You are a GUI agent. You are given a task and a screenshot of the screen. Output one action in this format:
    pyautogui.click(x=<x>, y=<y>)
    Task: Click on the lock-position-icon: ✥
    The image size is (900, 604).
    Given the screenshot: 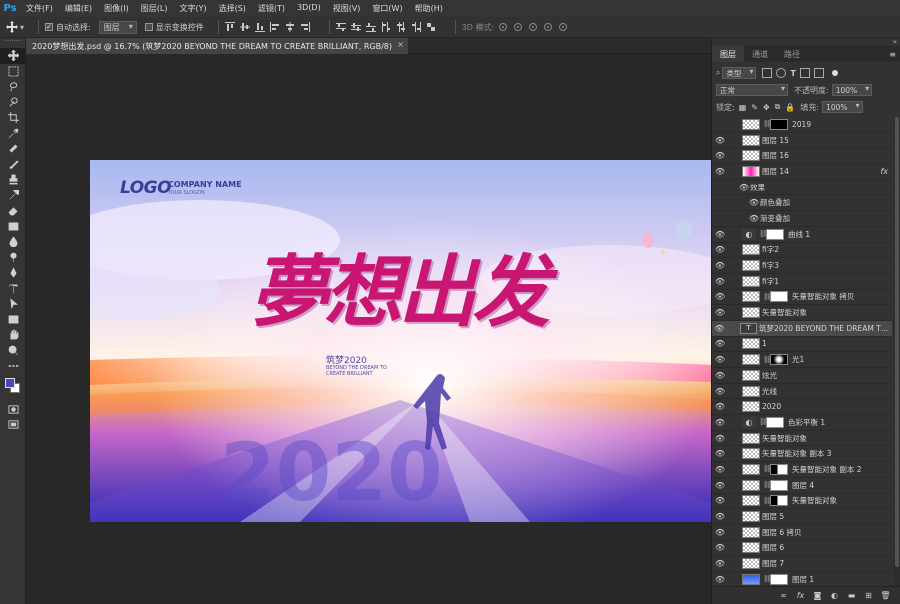 What is the action you would take?
    pyautogui.click(x=766, y=107)
    